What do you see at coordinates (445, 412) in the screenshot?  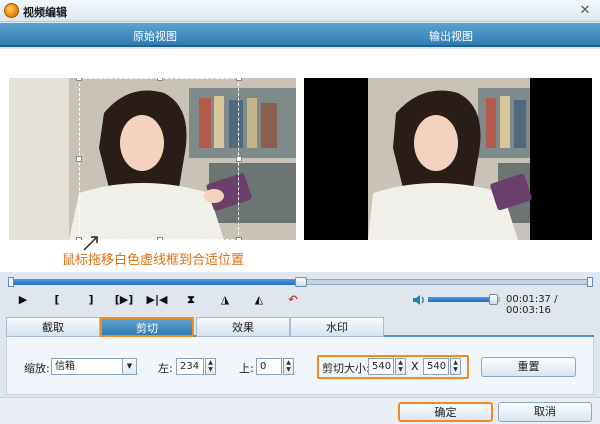 I see `ok-button: 确定` at bounding box center [445, 412].